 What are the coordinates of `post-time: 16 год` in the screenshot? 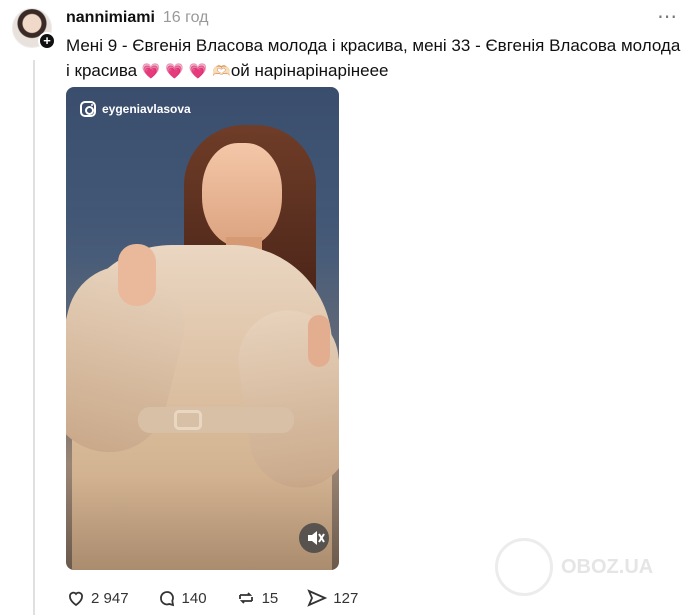 It's located at (185, 17).